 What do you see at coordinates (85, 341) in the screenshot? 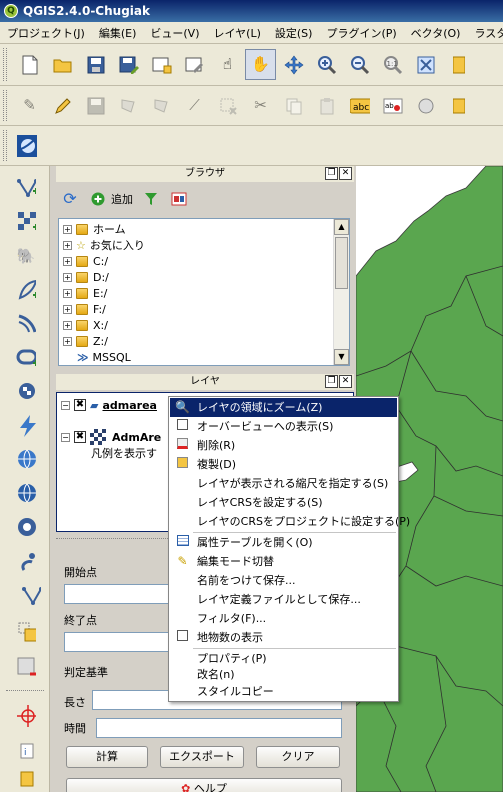
I see `tree-item-drive-z: + Z:/` at bounding box center [85, 341].